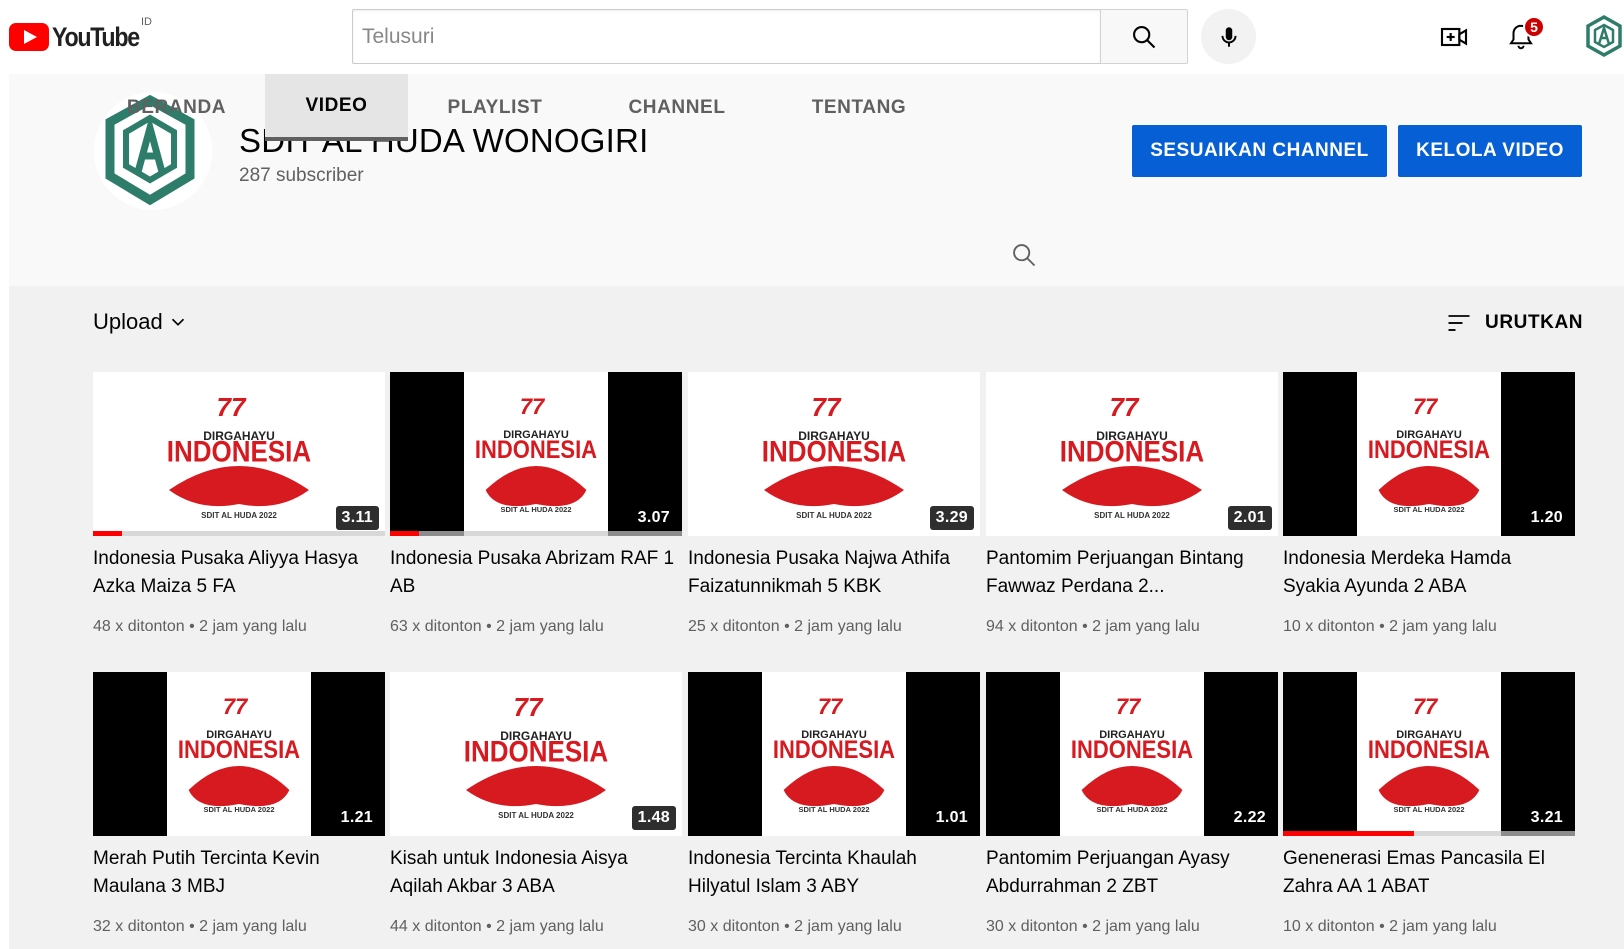 The height and width of the screenshot is (949, 1624). I want to click on video-meta: 44 x ditonton • 2 jam yang lalu, so click(497, 927).